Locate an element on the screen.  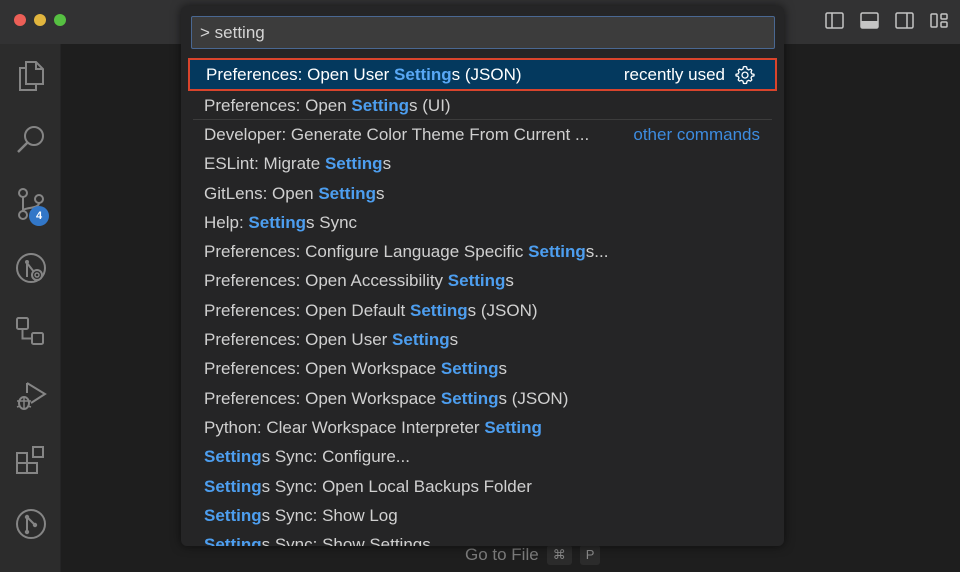
command-label: Preferences: Open Settings (UI) is located at coordinates (327, 106).